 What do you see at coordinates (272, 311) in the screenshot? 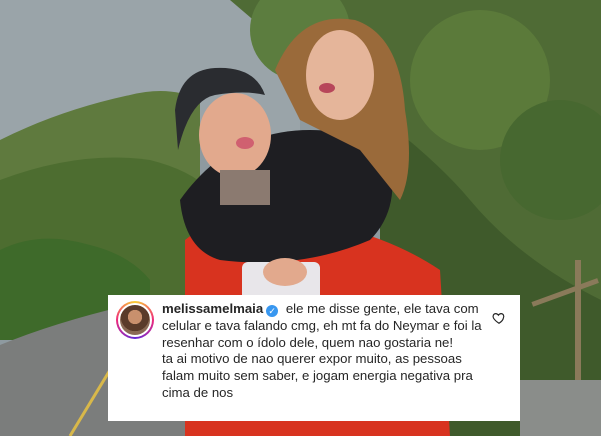
I see `verified-badge-icon: ✓` at bounding box center [272, 311].